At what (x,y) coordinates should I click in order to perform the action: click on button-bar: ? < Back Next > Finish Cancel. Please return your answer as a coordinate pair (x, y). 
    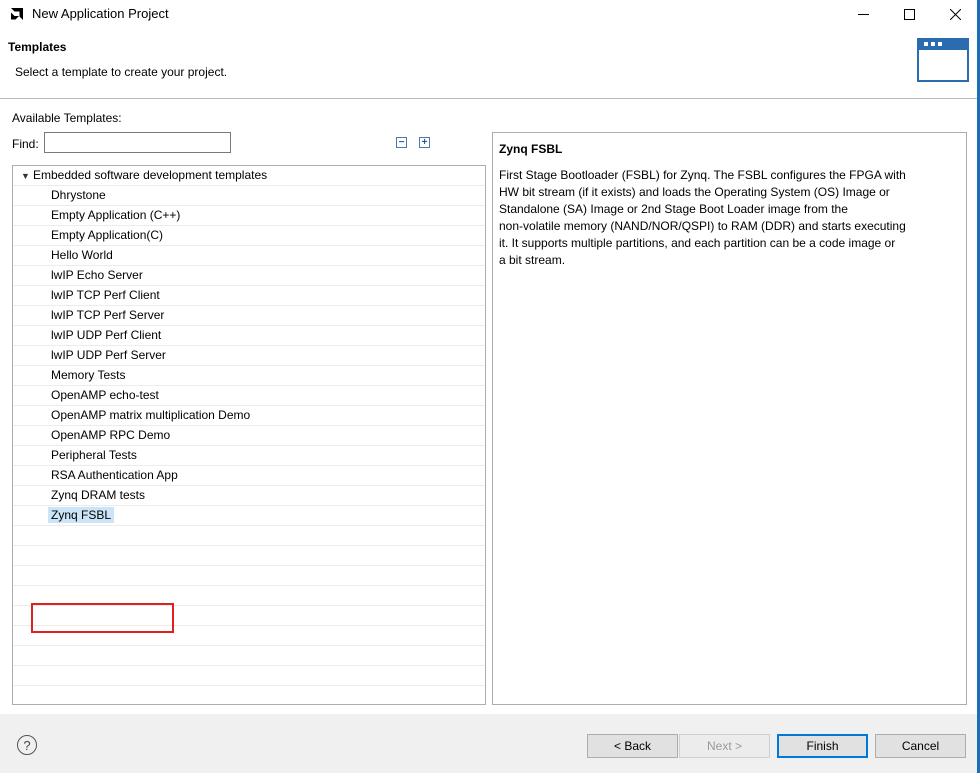
    Looking at the image, I should click on (488, 743).